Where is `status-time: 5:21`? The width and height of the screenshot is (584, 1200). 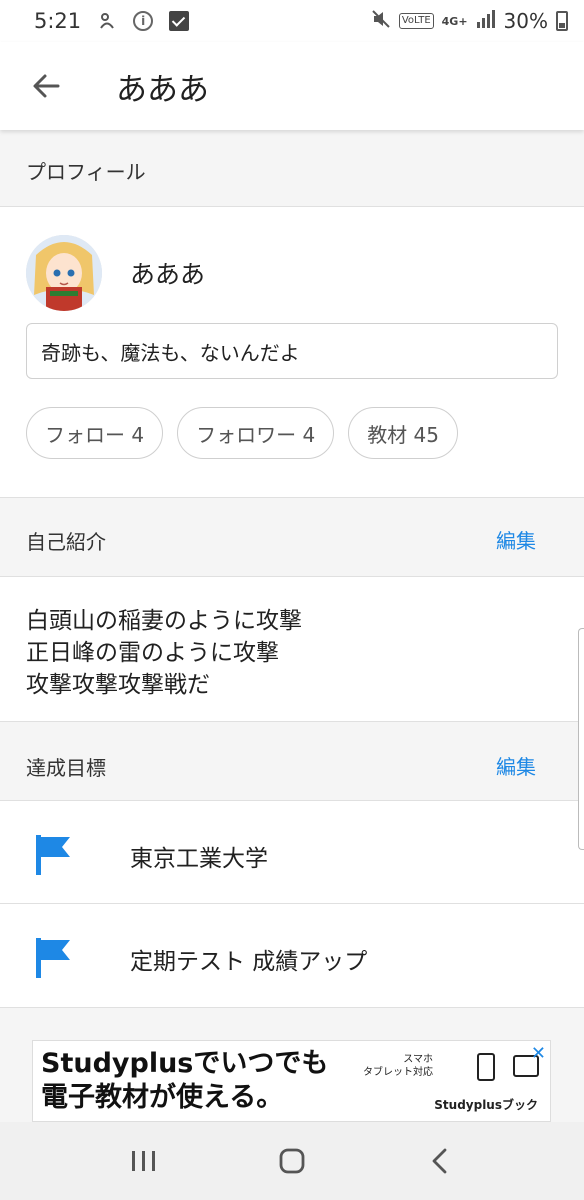
status-time: 5:21 is located at coordinates (58, 21).